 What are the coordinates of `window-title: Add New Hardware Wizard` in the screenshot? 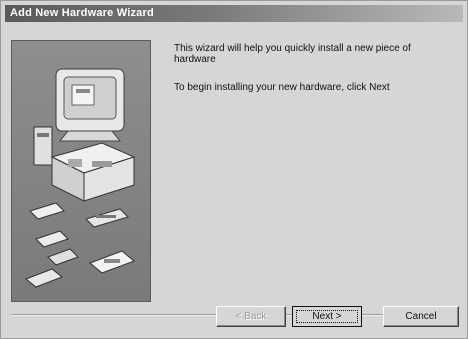 It's located at (82, 13).